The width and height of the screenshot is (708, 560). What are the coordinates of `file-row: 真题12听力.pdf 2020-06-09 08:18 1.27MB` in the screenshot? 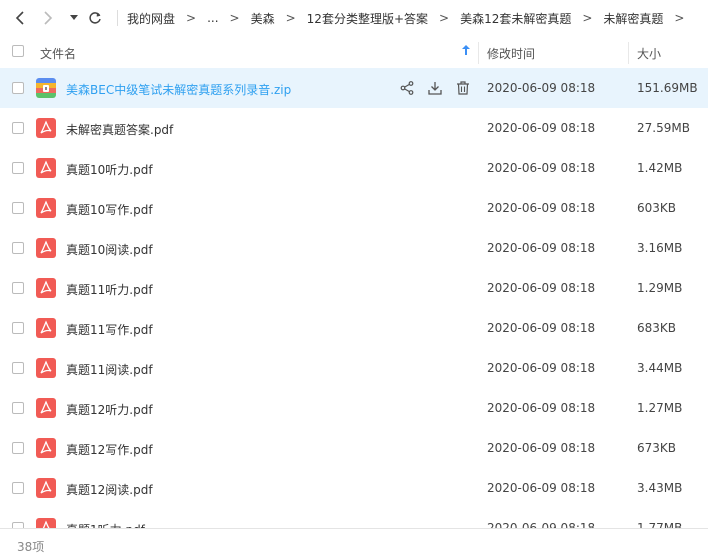 It's located at (354, 408).